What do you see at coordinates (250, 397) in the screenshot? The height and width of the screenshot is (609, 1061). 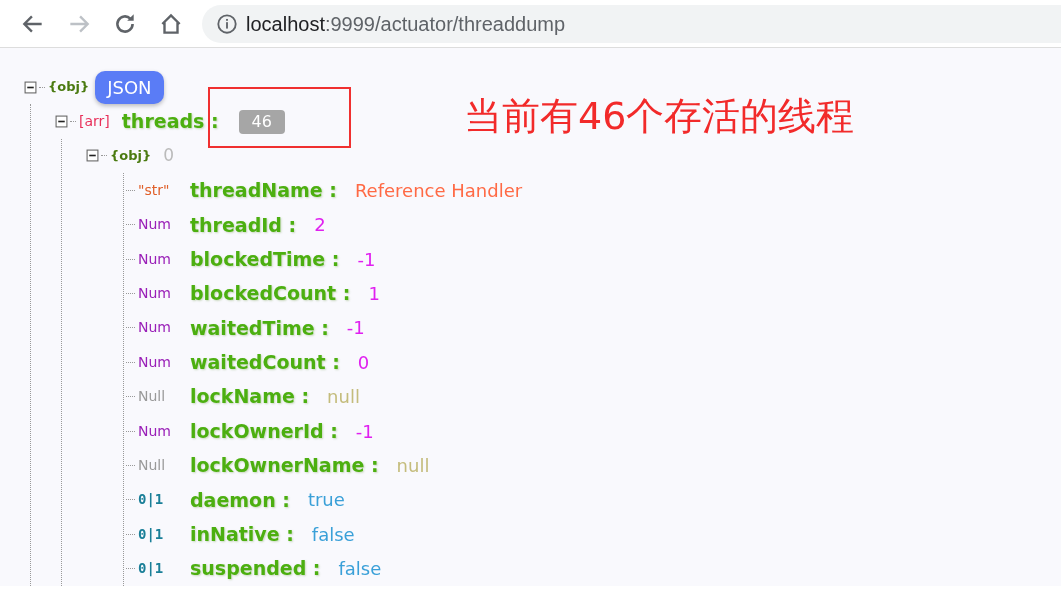 I see `key-label: lockName :` at bounding box center [250, 397].